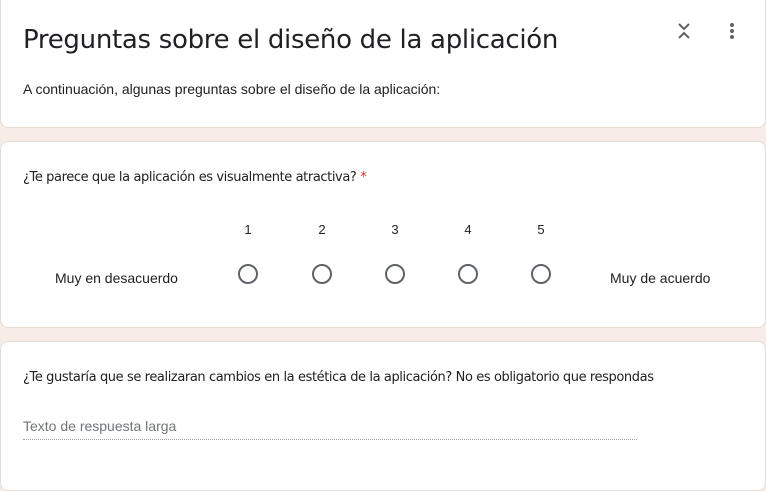  What do you see at coordinates (660, 278) in the screenshot?
I see `scale-high-label: Muy de acuerdo` at bounding box center [660, 278].